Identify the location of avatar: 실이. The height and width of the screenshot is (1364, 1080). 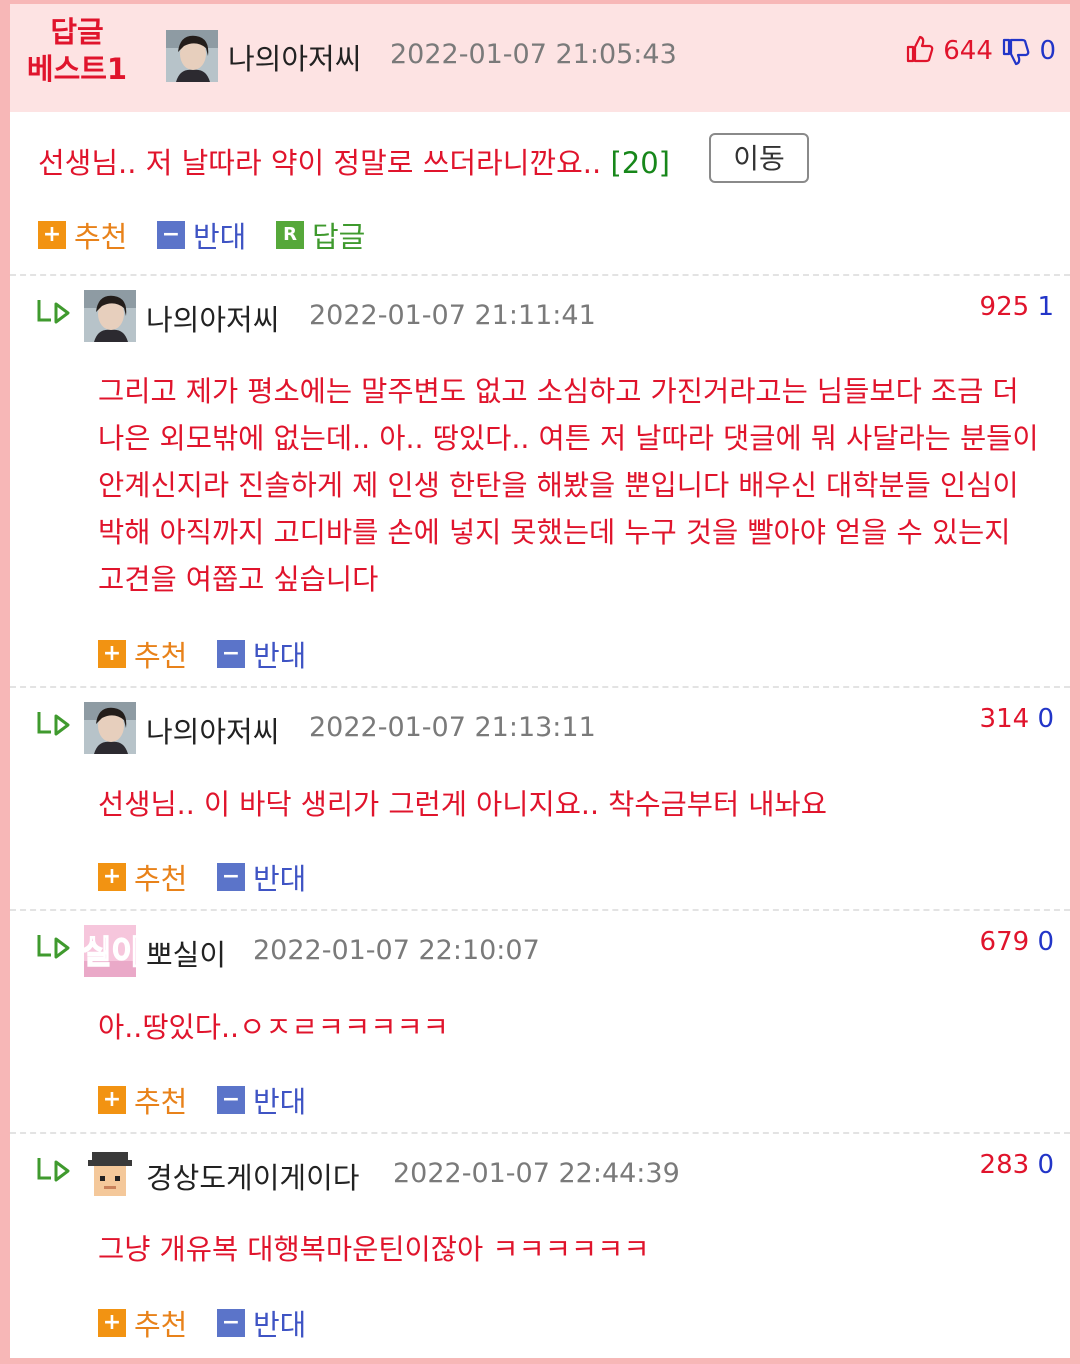
(110, 951).